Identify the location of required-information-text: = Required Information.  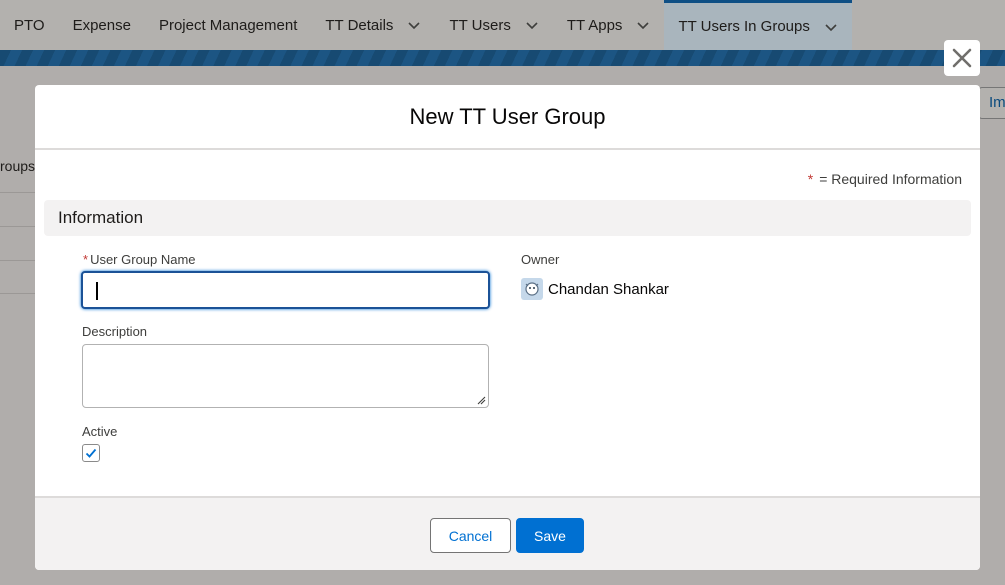
(890, 179).